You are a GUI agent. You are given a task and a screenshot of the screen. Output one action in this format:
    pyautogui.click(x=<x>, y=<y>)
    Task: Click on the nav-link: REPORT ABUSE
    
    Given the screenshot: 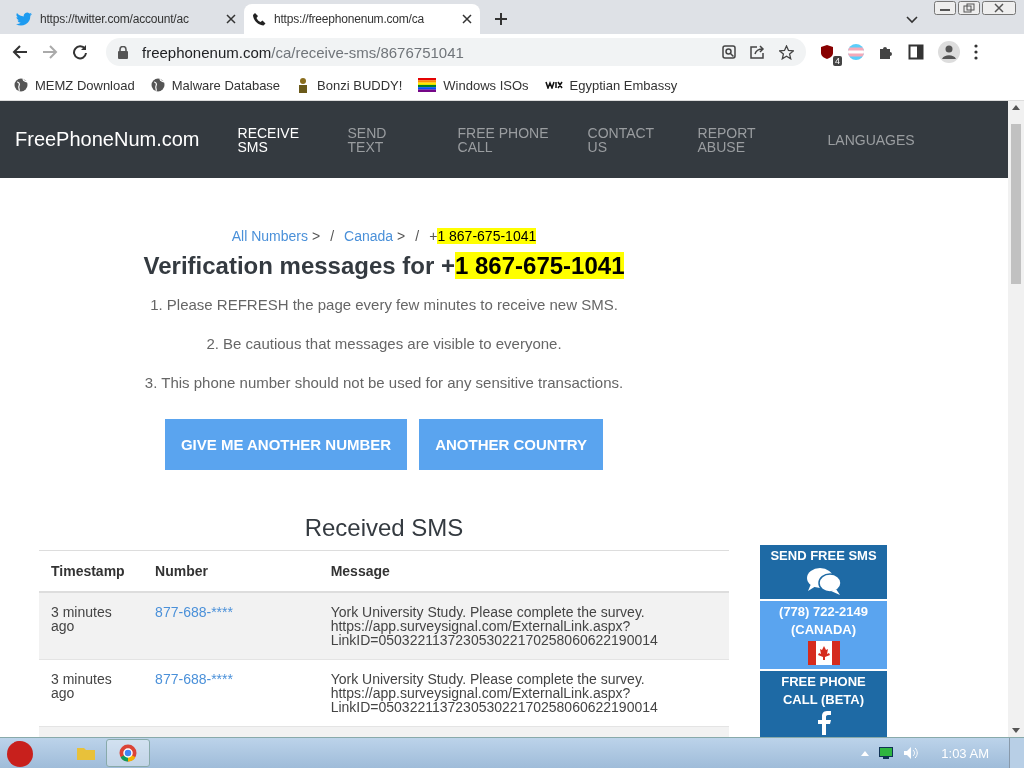 What is the action you would take?
    pyautogui.click(x=737, y=139)
    